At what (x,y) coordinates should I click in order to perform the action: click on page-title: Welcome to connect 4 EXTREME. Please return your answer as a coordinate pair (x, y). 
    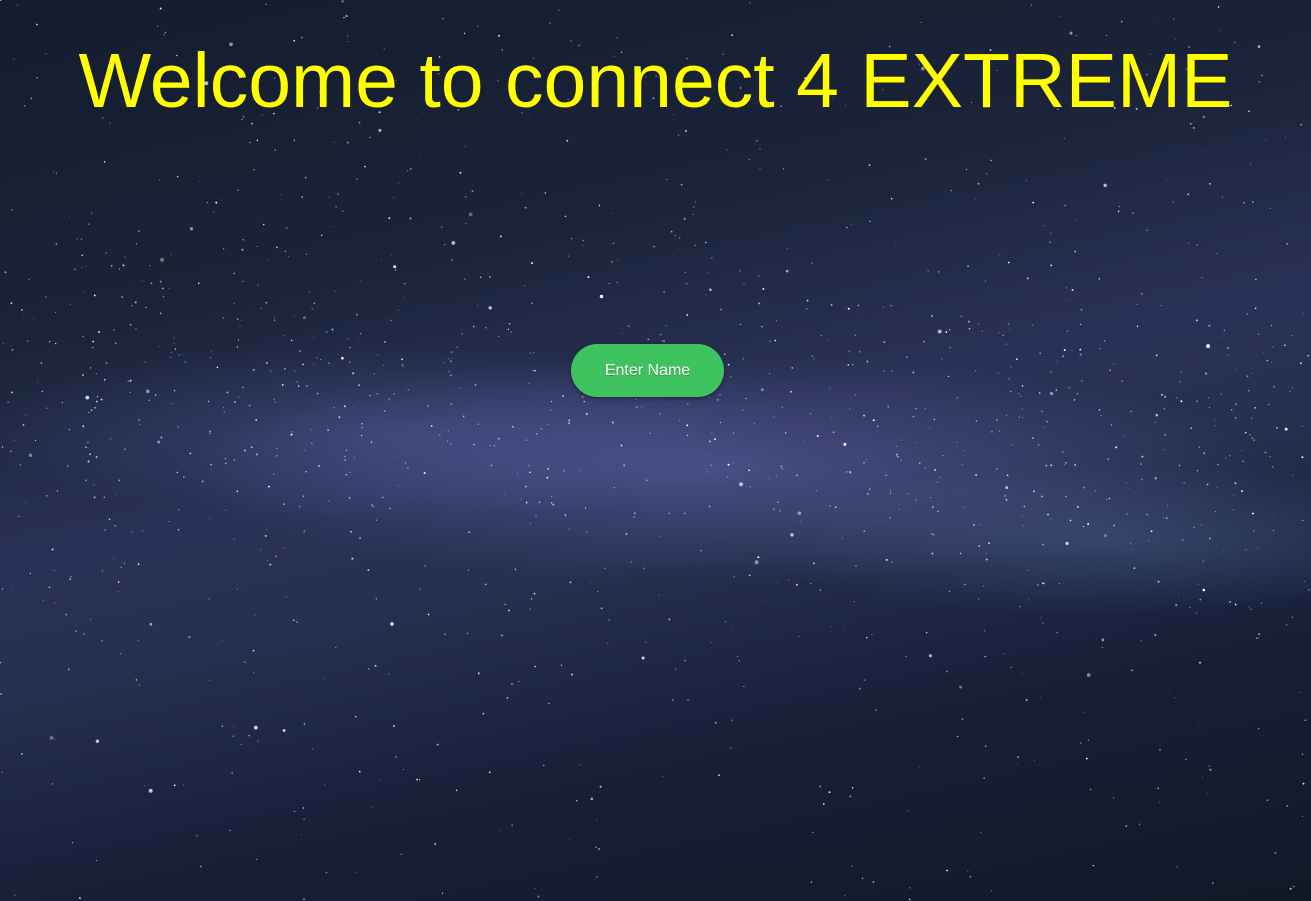
    Looking at the image, I should click on (655, 81).